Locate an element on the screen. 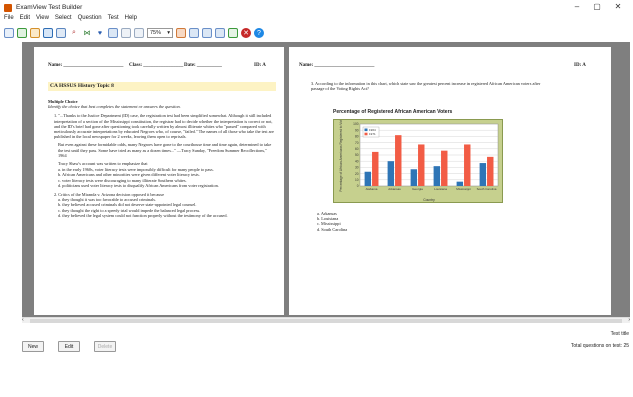  menu-select: Select is located at coordinates (63, 20).